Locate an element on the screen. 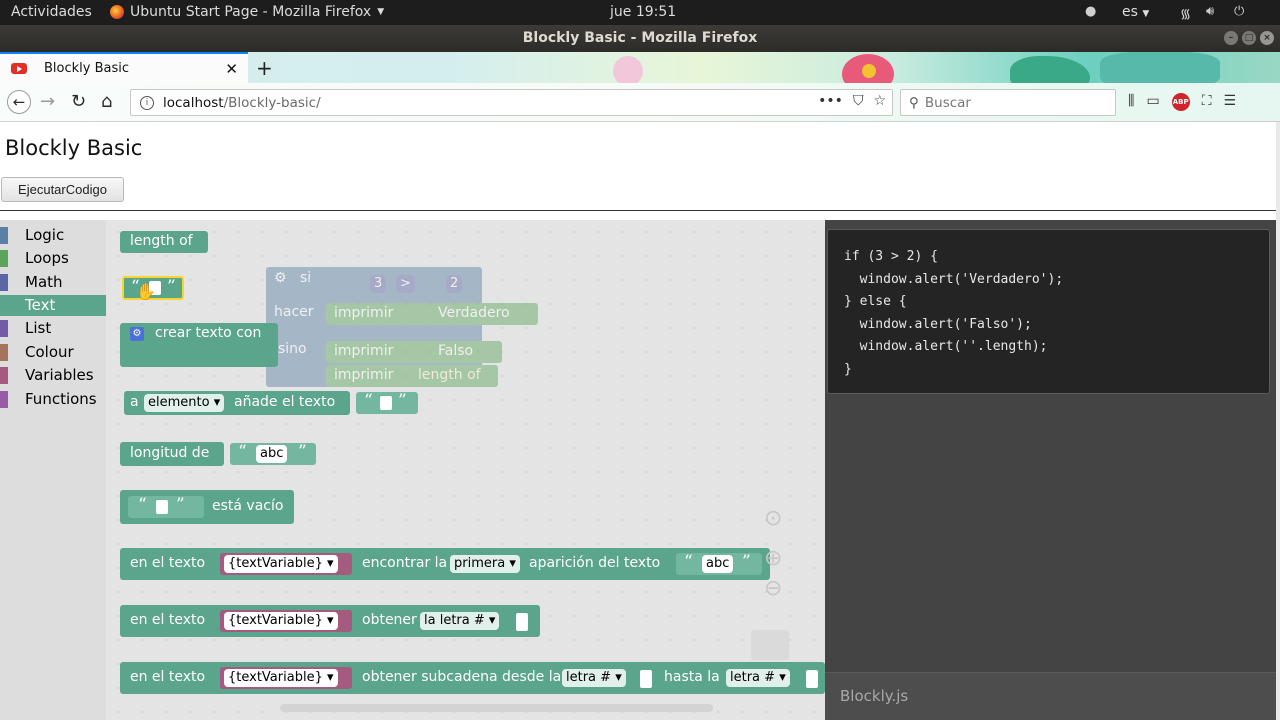  window-title: Blockly Basic - Mozilla Firefox is located at coordinates (640, 38).